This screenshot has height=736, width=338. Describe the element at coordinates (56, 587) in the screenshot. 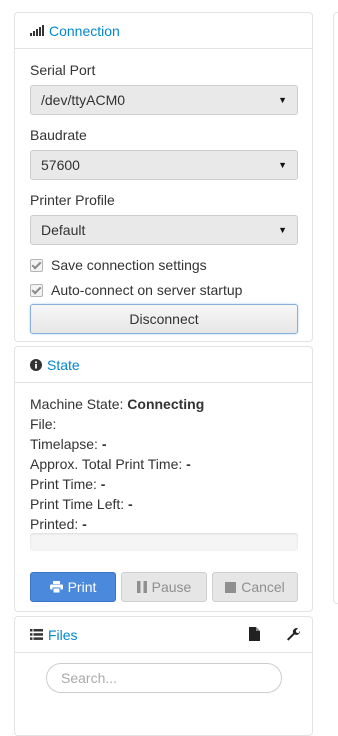

I see `printer-icon` at that location.